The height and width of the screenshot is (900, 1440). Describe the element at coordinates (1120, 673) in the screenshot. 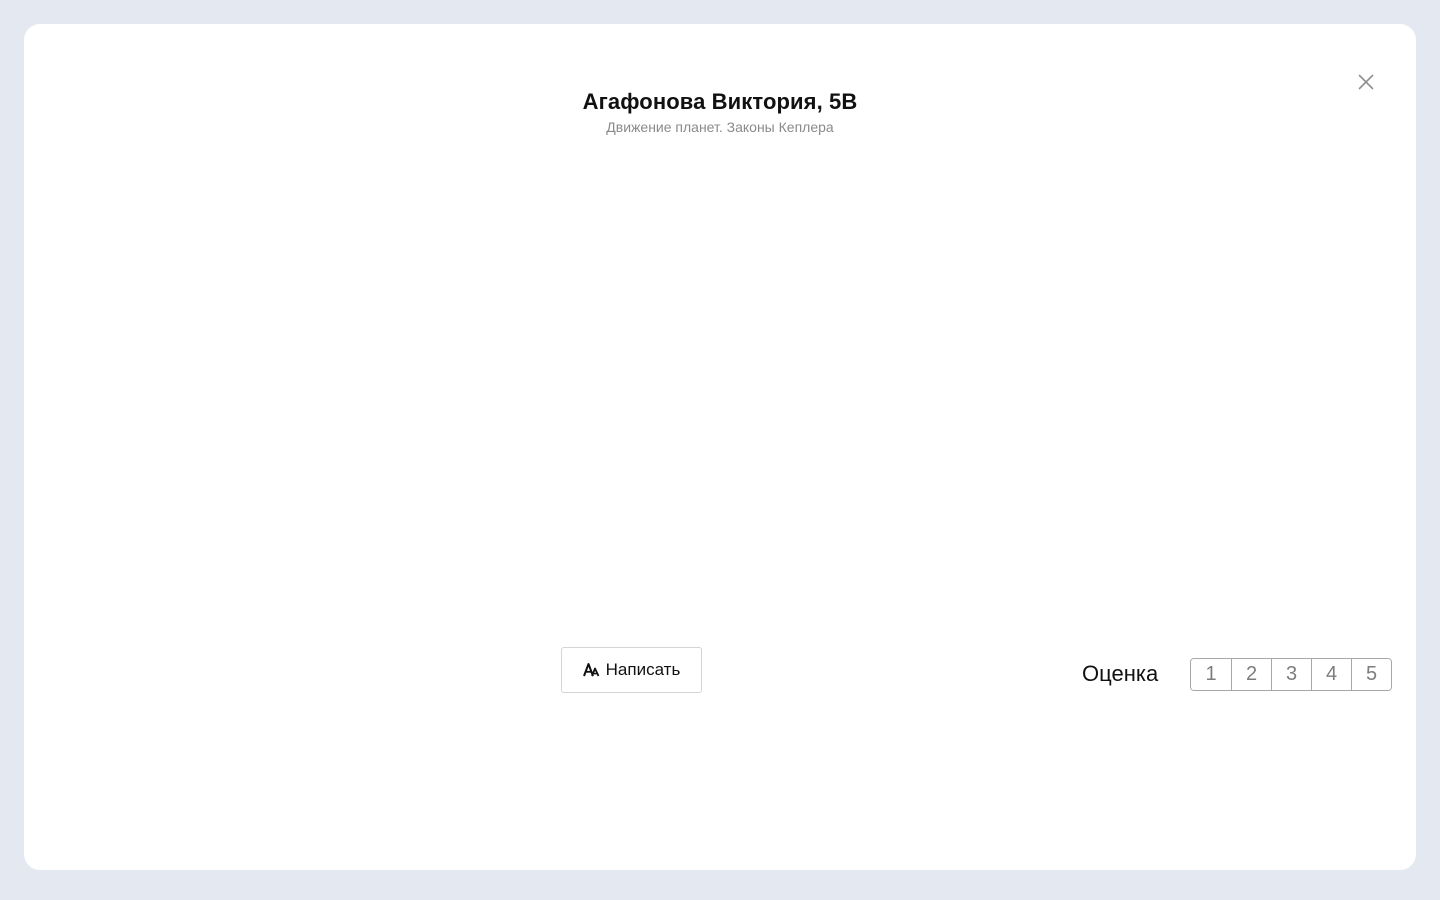

I see `grade-label: Оценка` at that location.